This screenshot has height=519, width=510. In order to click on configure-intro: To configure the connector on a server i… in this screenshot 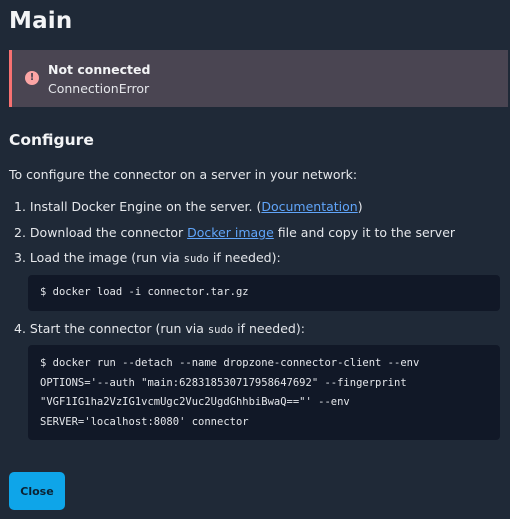, I will do `click(183, 174)`.